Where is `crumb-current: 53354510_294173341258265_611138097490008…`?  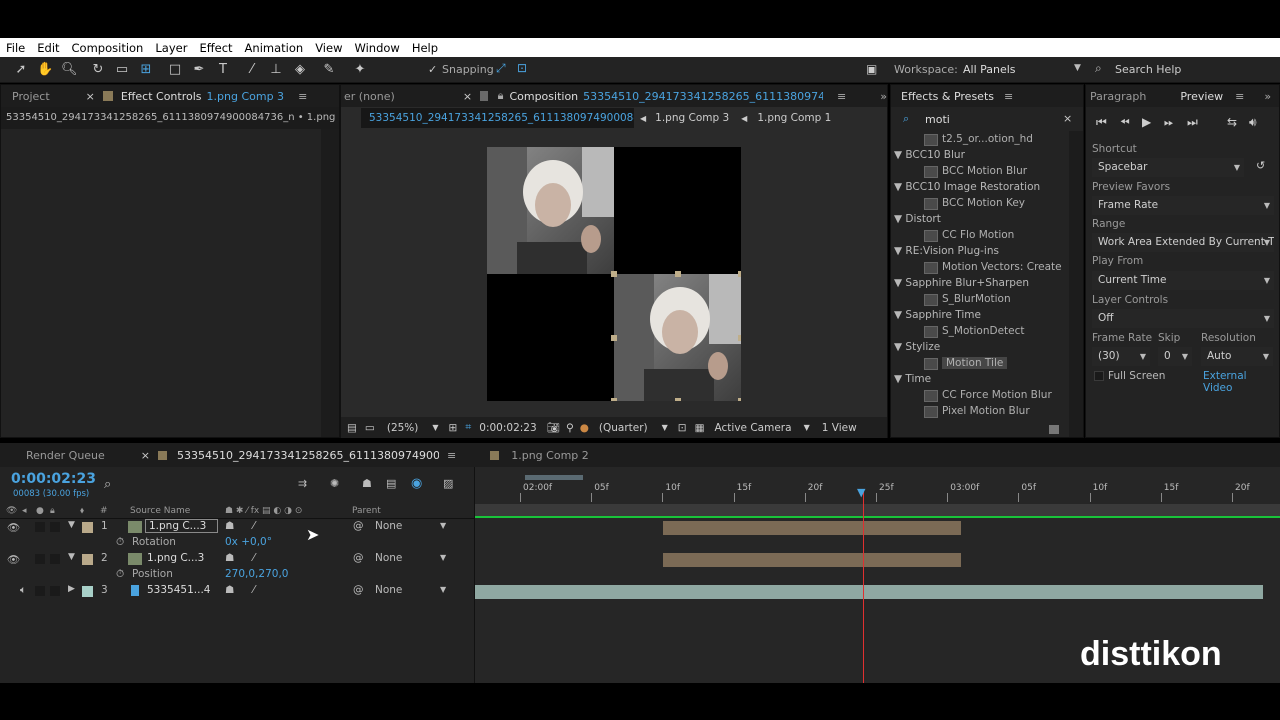
crumb-current: 53354510_294173341258265_611138097490008… is located at coordinates (497, 118).